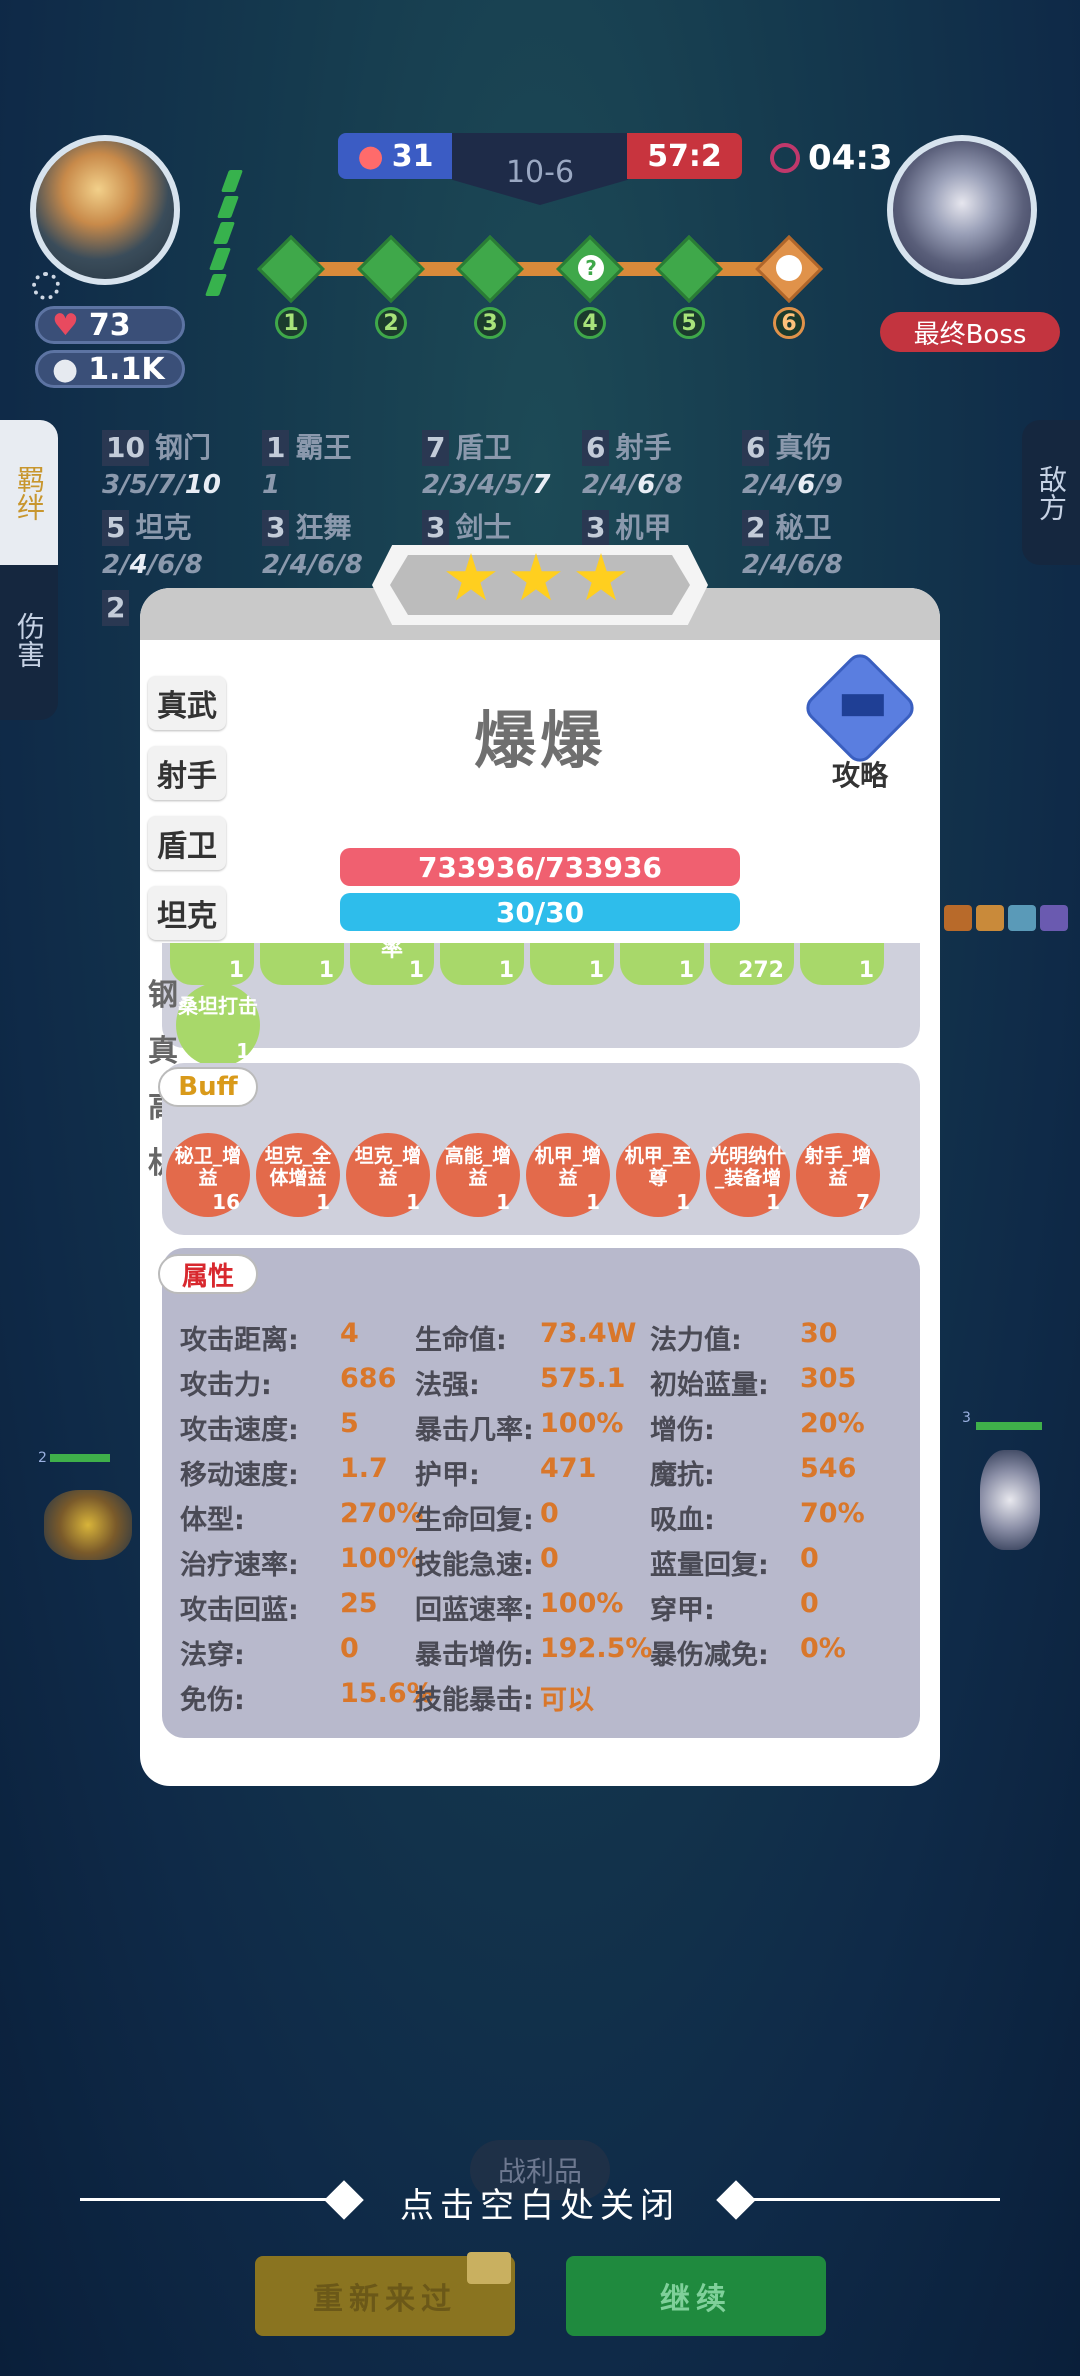 This screenshot has width=1080, height=2376. I want to click on attribute-key: 回蓝速率:, so click(474, 1610).